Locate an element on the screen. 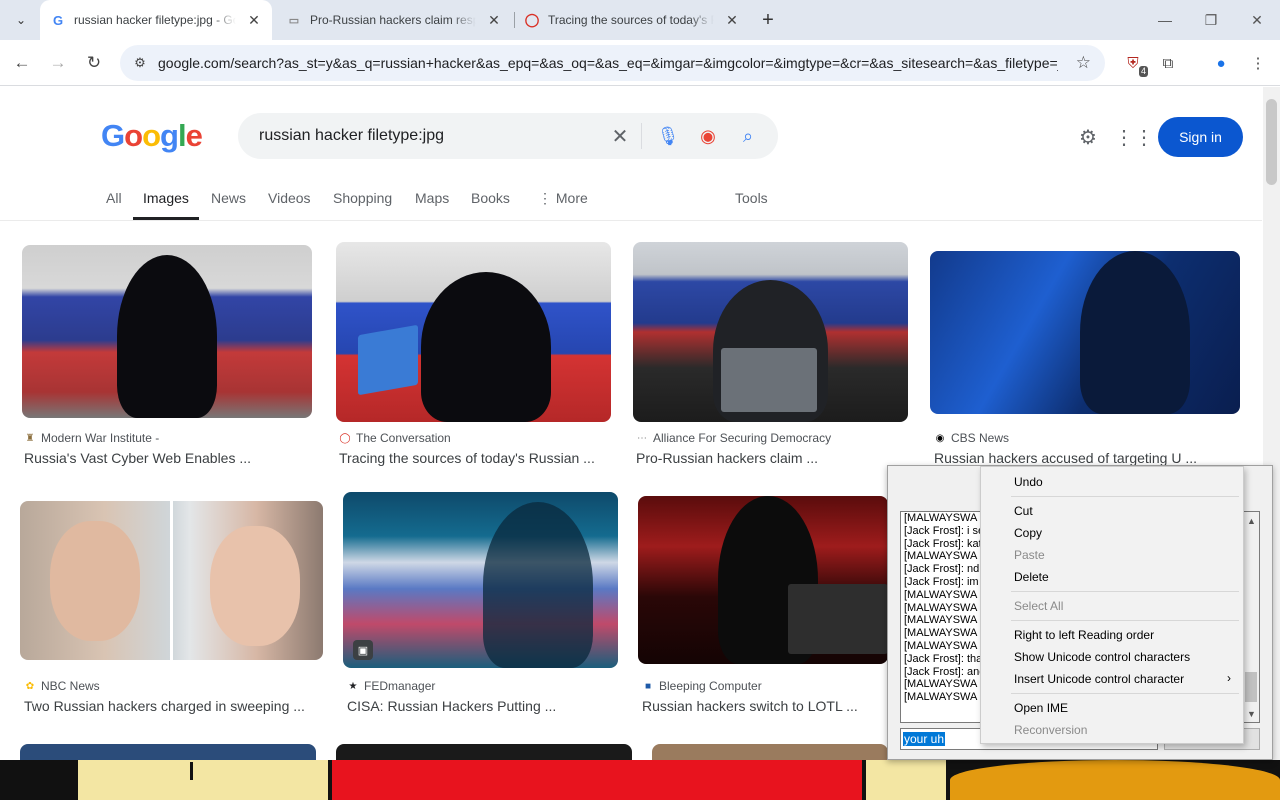  scroll-down-arrow-icon: ▼ is located at coordinates (1251, 713).